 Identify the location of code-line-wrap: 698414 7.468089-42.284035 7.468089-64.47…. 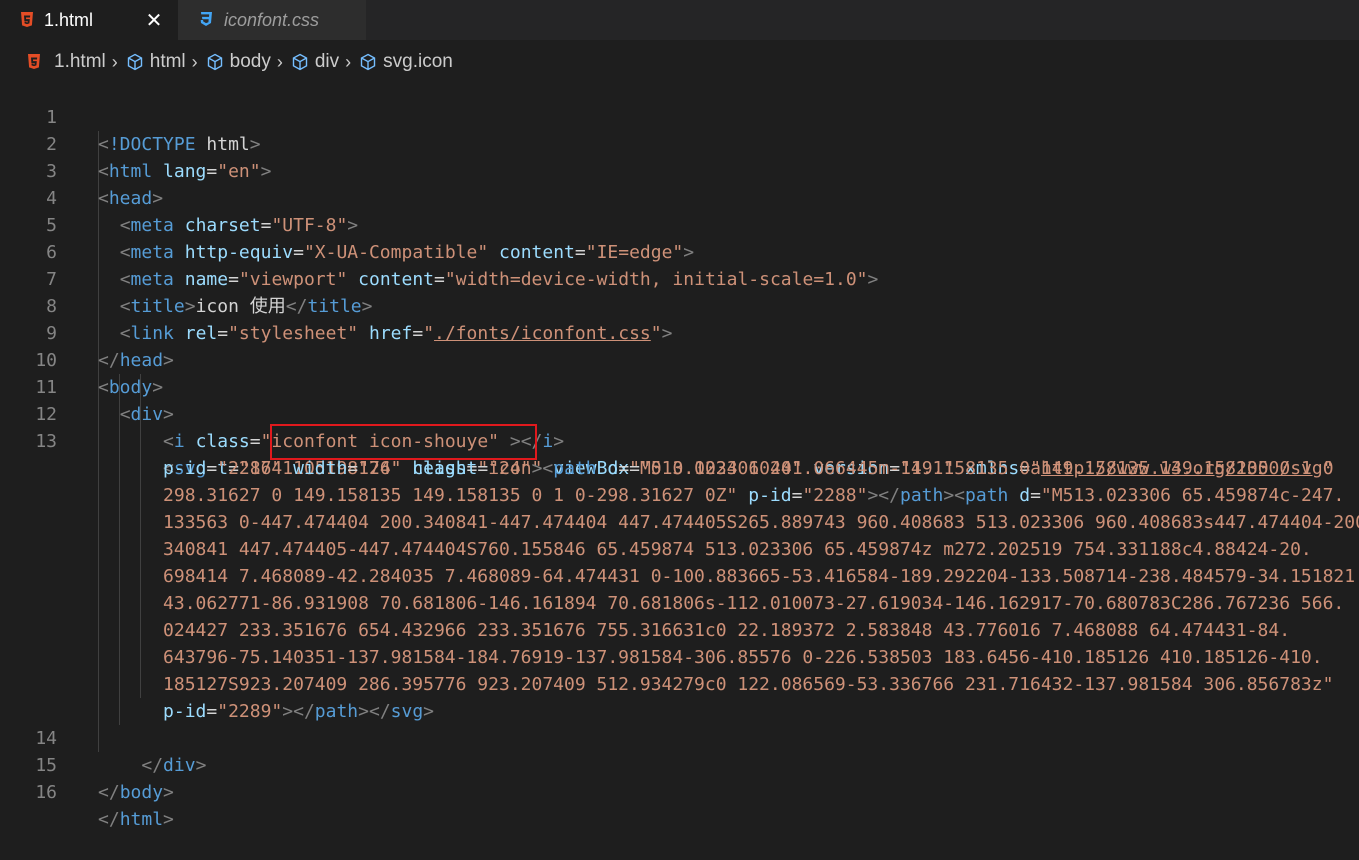
(759, 576).